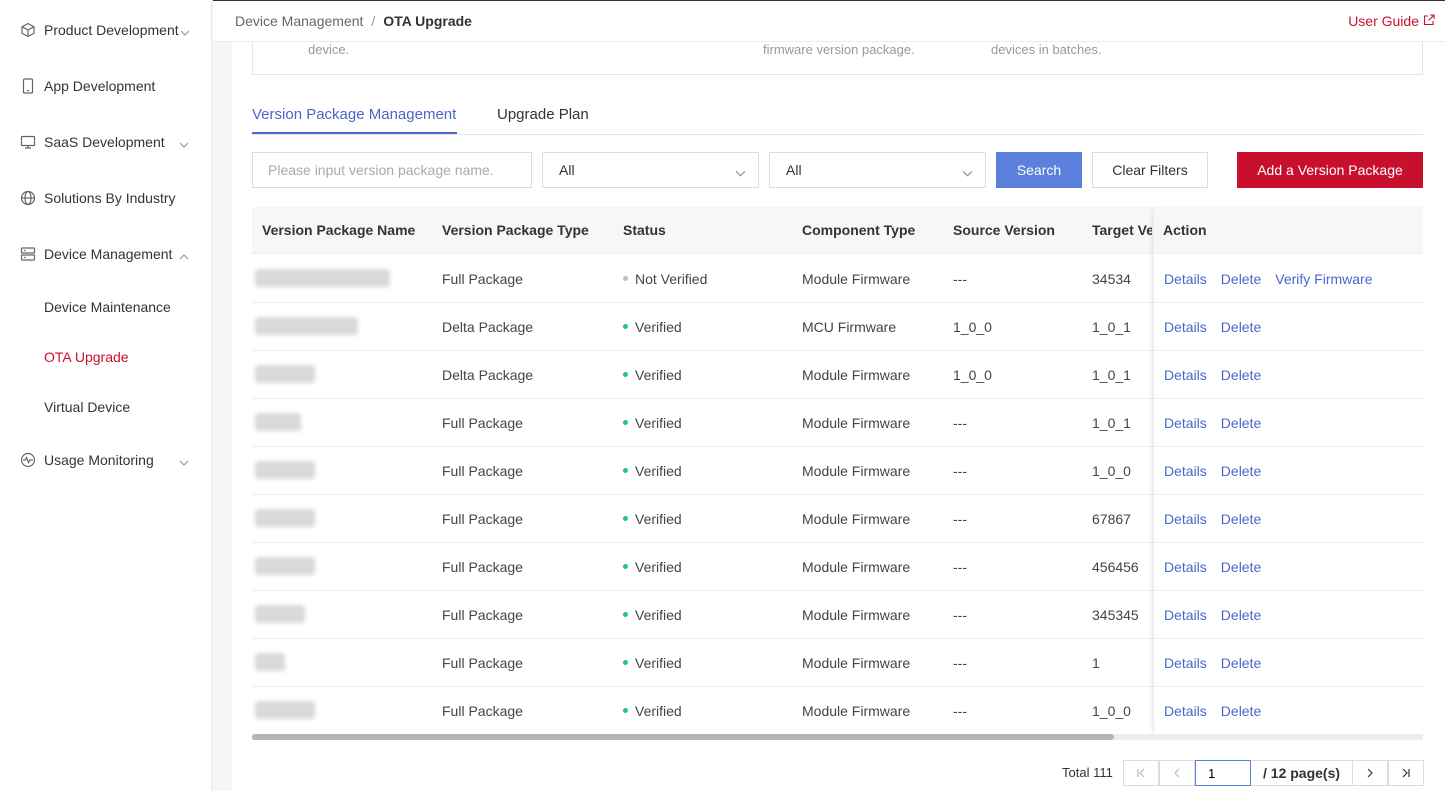  I want to click on sidebar-item-label: Product Development, so click(111, 30).